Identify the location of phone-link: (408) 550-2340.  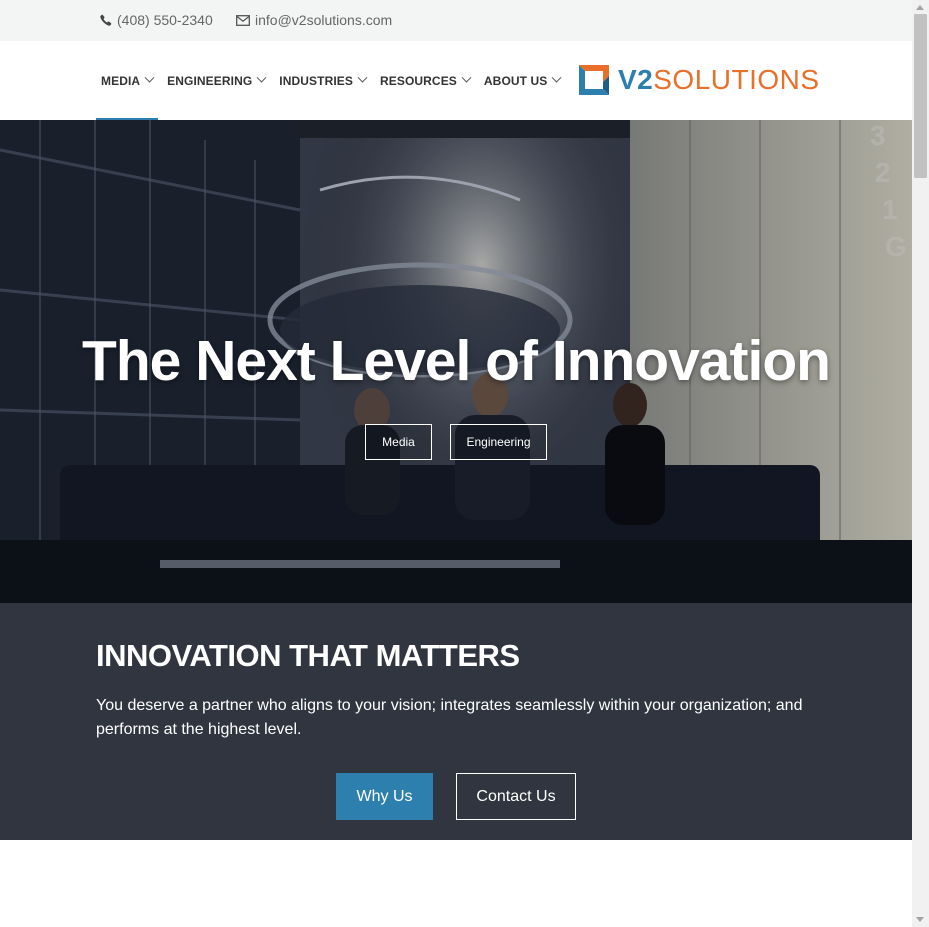
(156, 20).